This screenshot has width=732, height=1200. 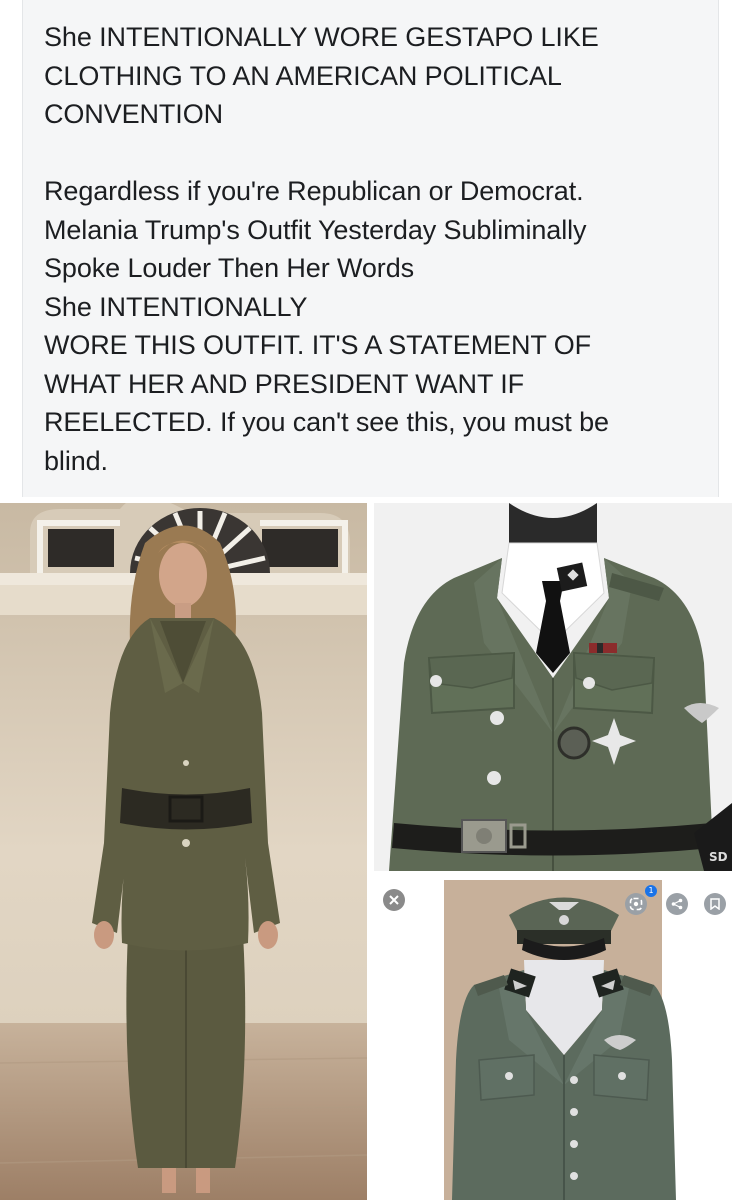 What do you see at coordinates (715, 904) in the screenshot?
I see `bookmark-icon` at bounding box center [715, 904].